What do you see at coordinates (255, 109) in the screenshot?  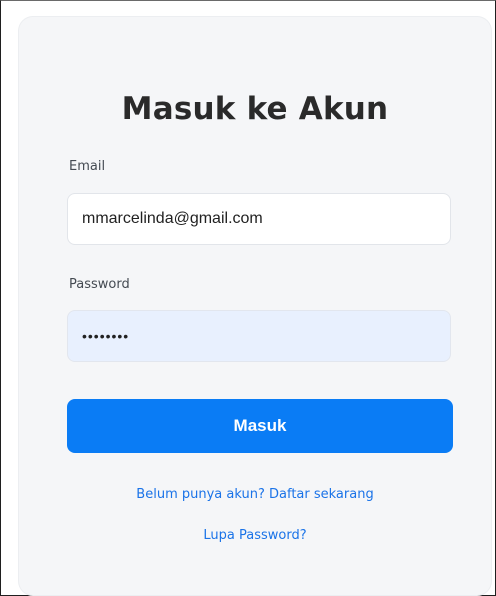 I see `page-title: Masuk ke Akun` at bounding box center [255, 109].